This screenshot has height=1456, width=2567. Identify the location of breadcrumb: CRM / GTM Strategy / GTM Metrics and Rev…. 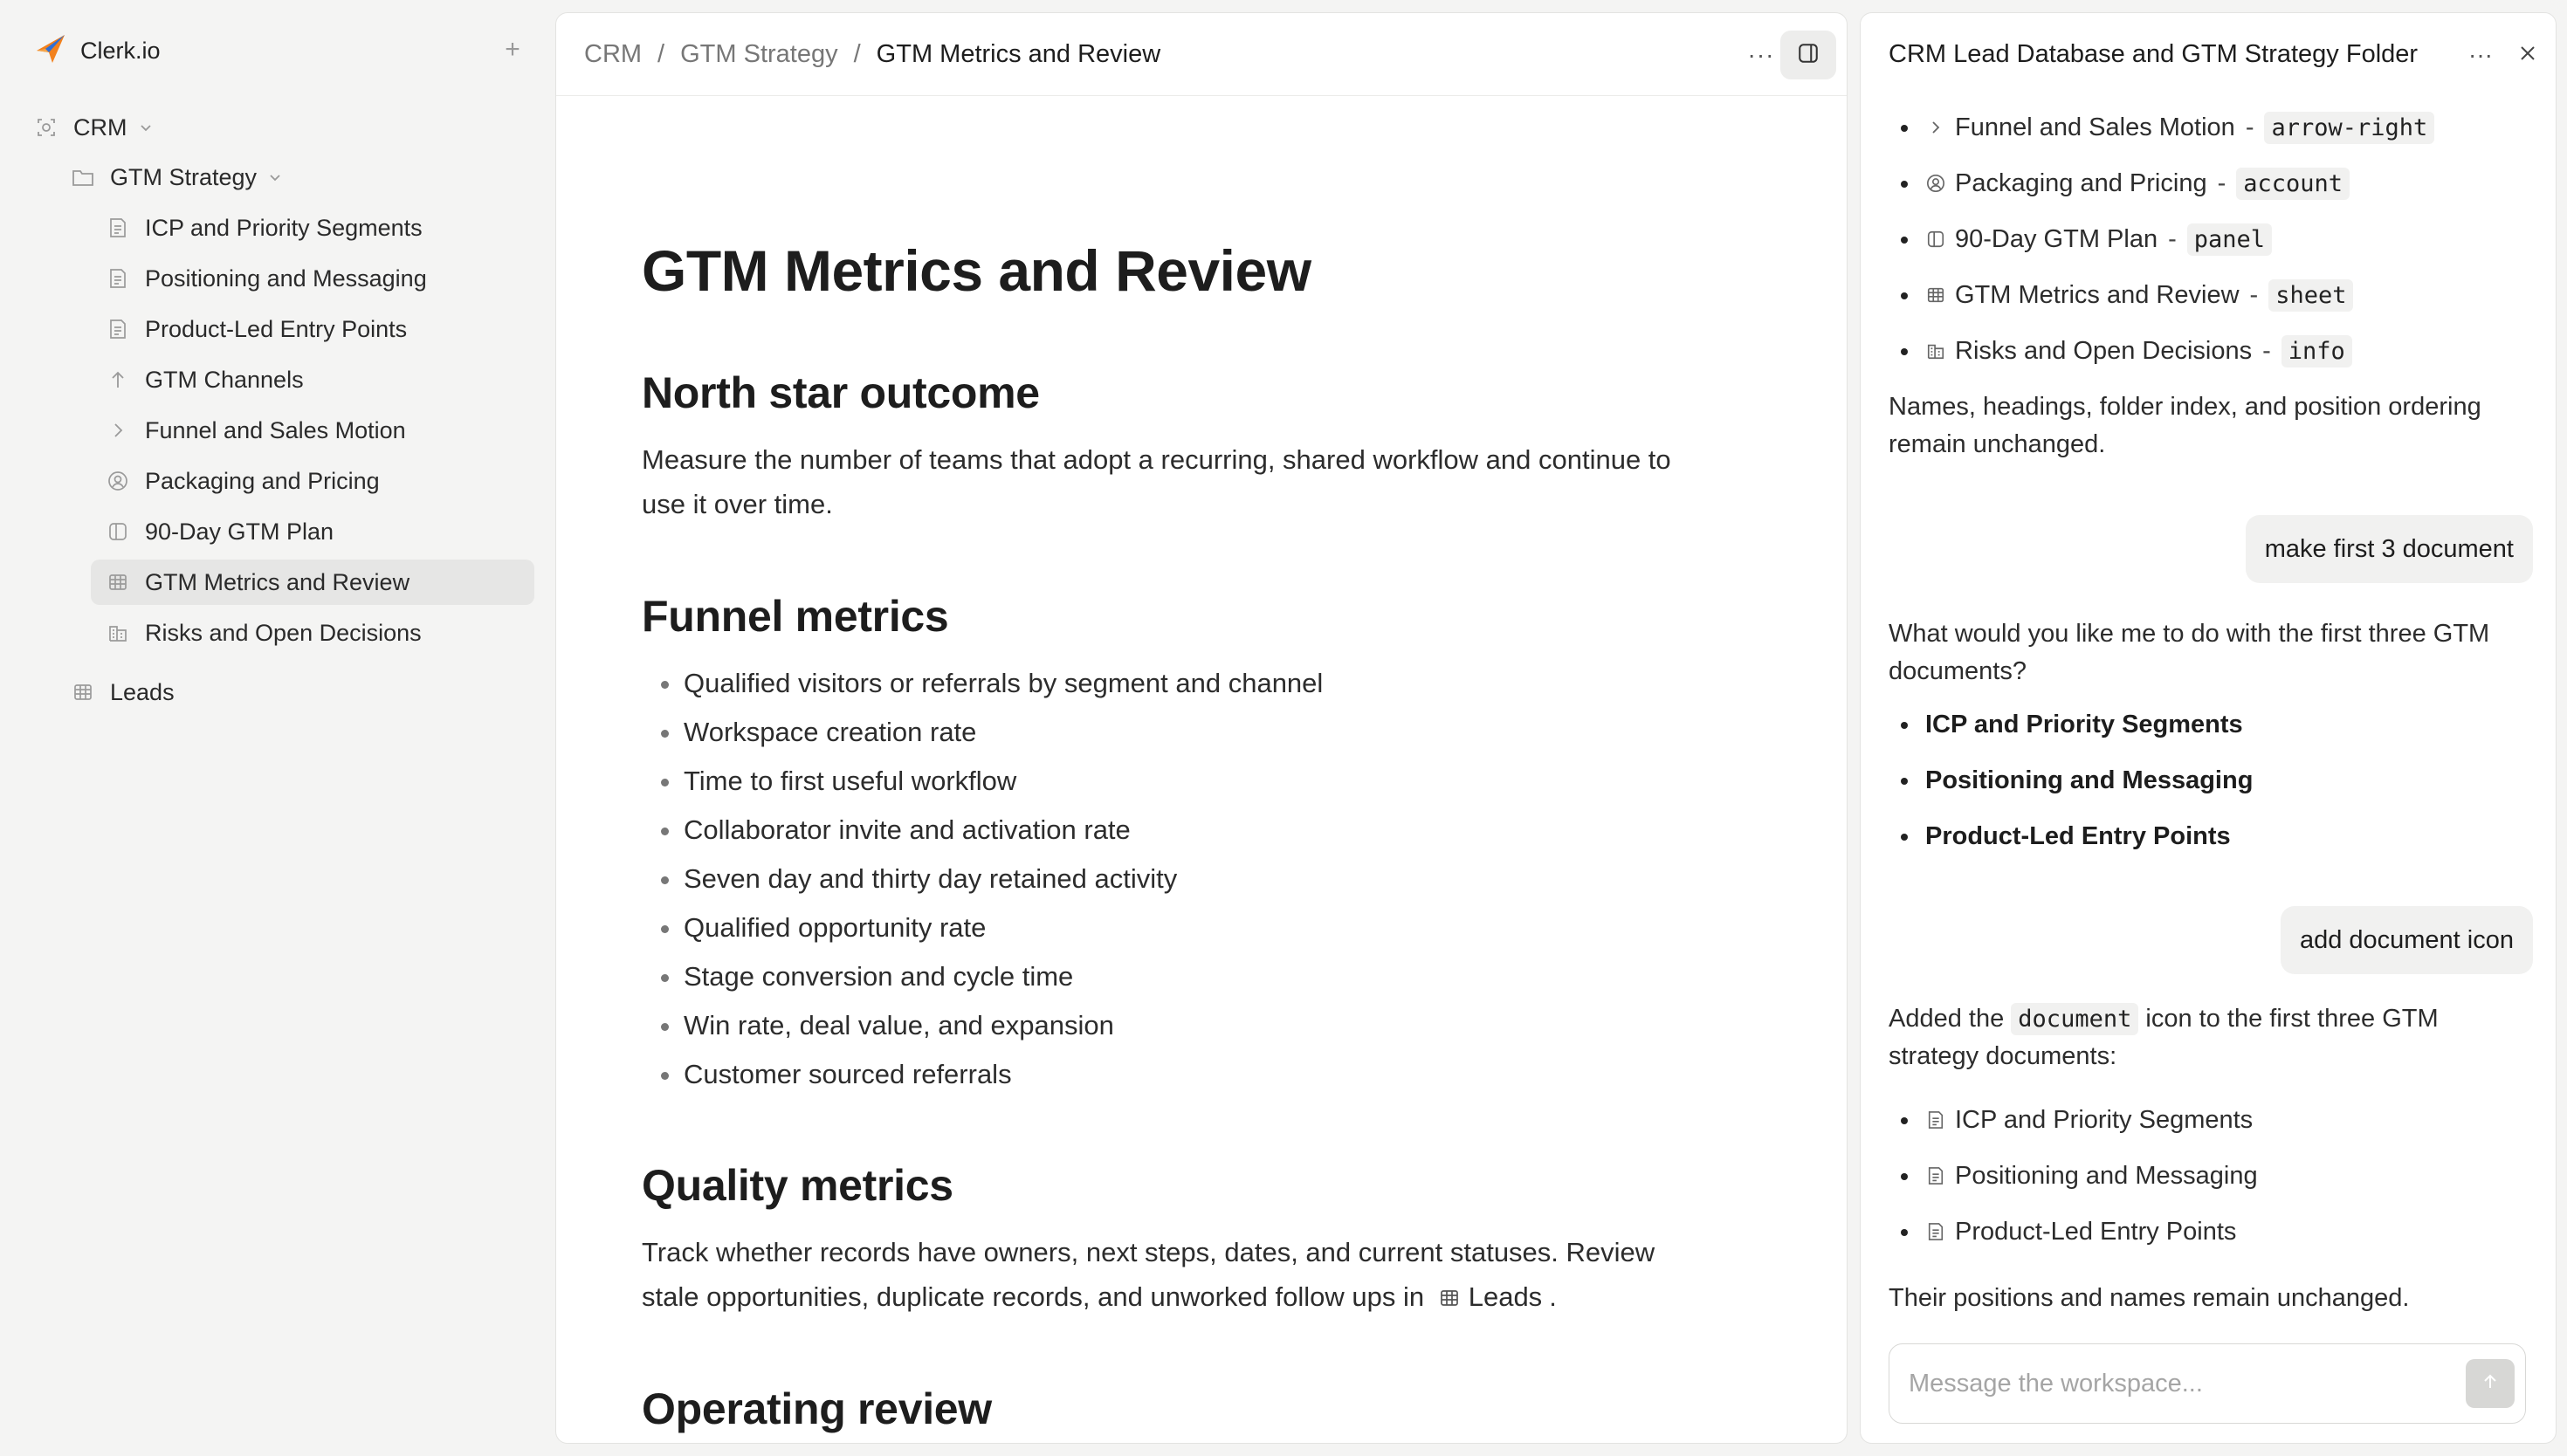
(872, 54).